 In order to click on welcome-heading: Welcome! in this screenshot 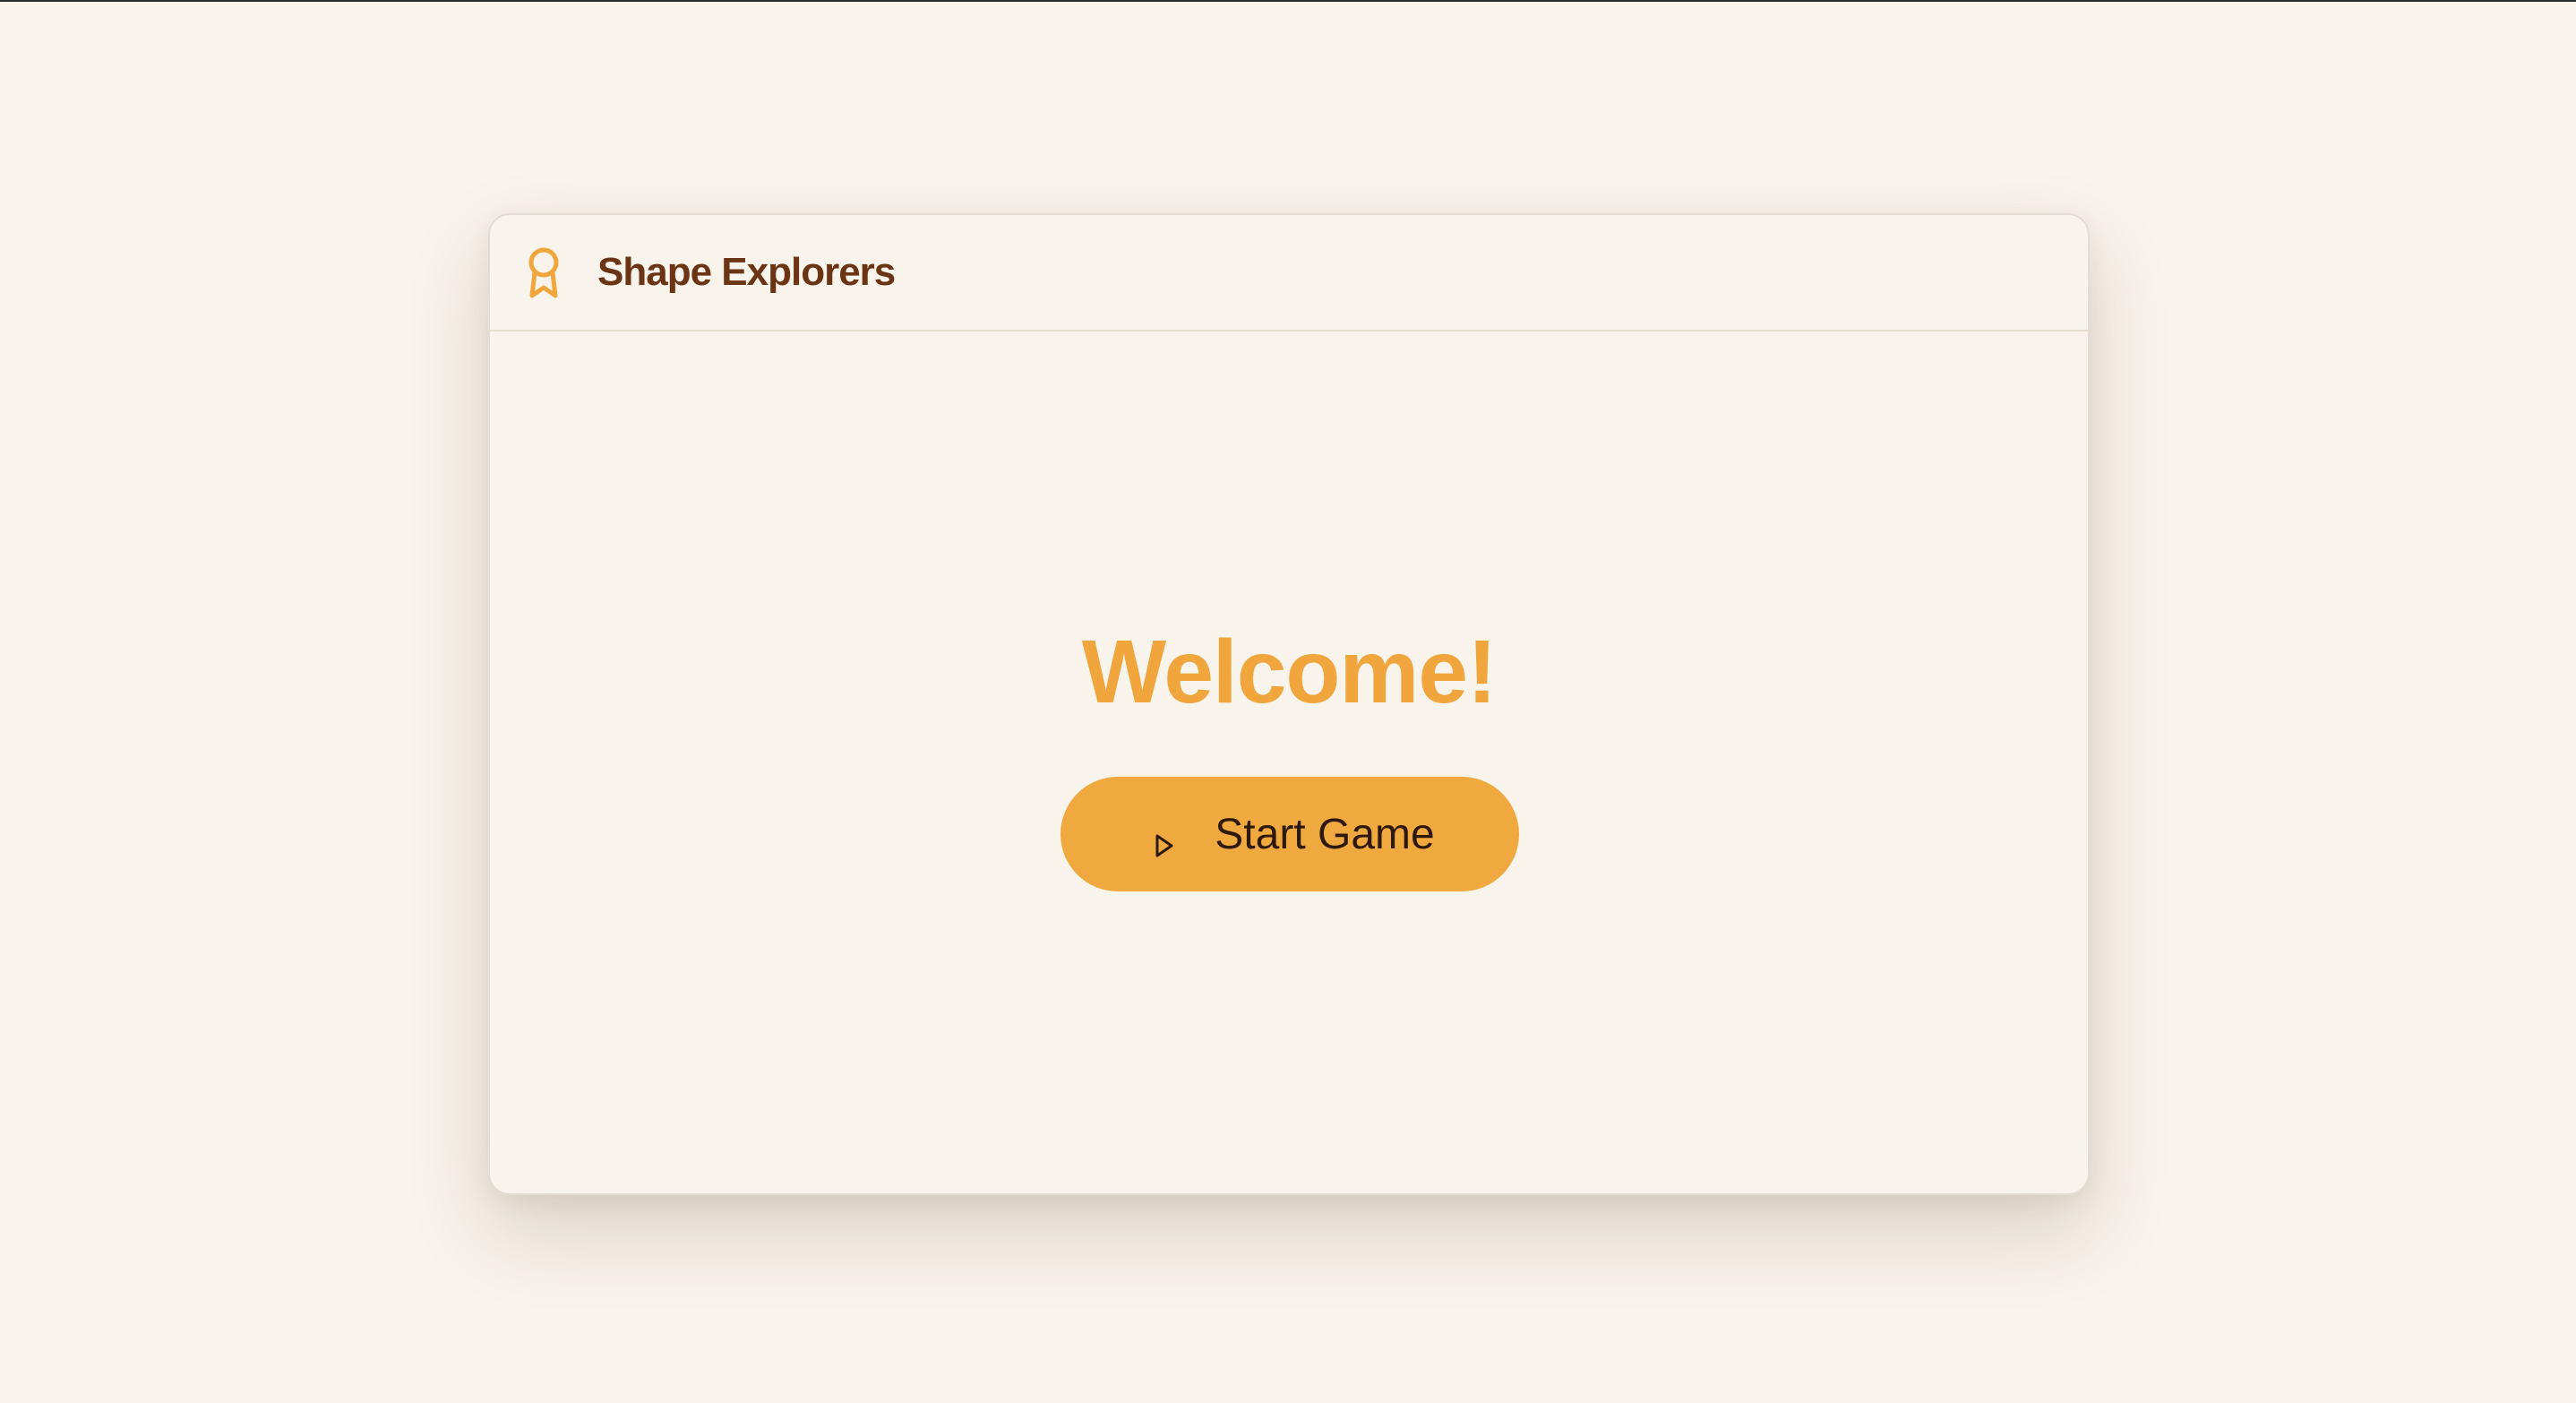, I will do `click(1289, 672)`.